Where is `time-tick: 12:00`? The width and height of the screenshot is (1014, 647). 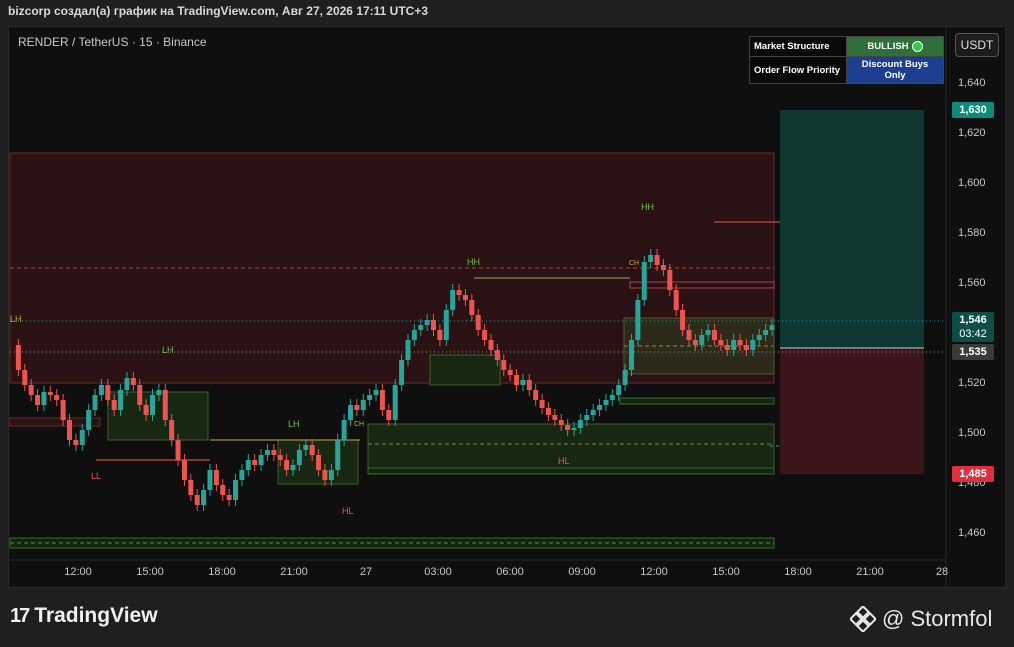 time-tick: 12:00 is located at coordinates (654, 572).